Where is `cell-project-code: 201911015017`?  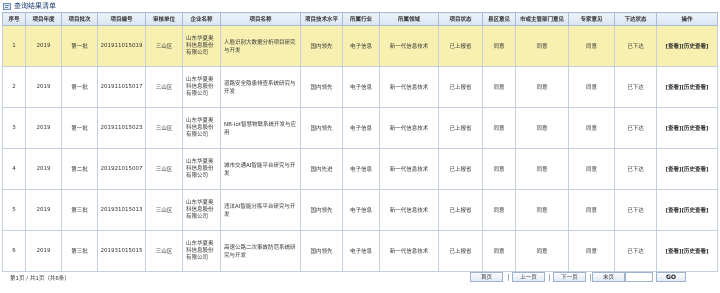 cell-project-code: 201911015017 is located at coordinates (121, 87).